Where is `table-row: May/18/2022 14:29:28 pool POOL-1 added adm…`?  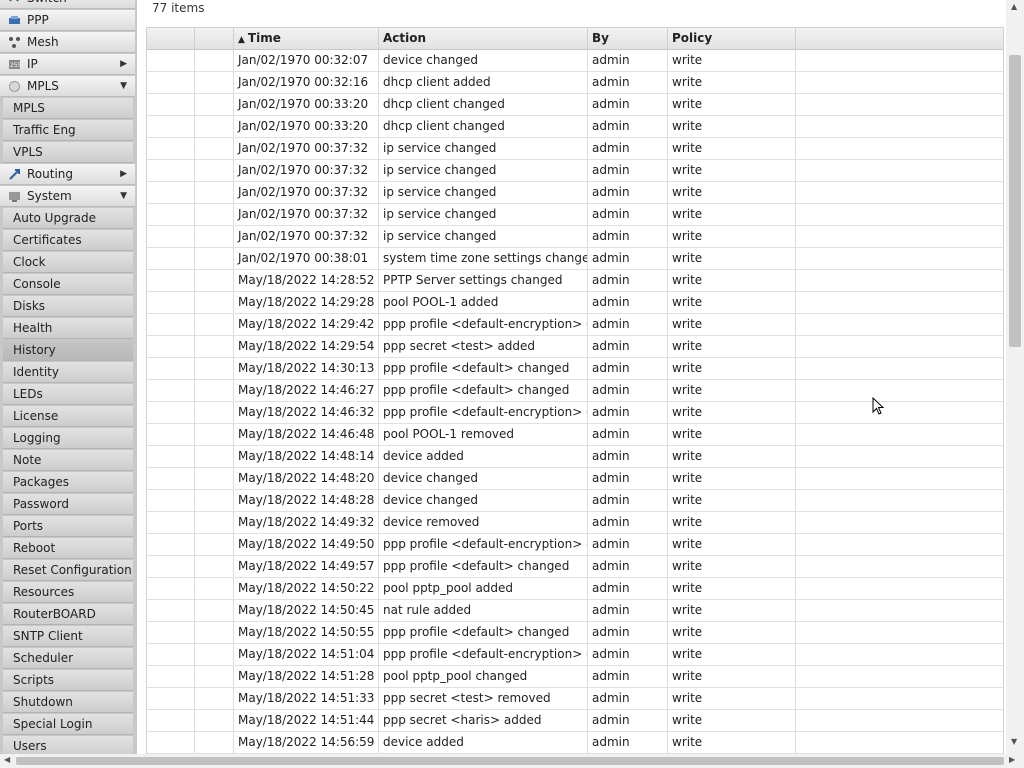 table-row: May/18/2022 14:29:28 pool POOL-1 added adm… is located at coordinates (575, 303).